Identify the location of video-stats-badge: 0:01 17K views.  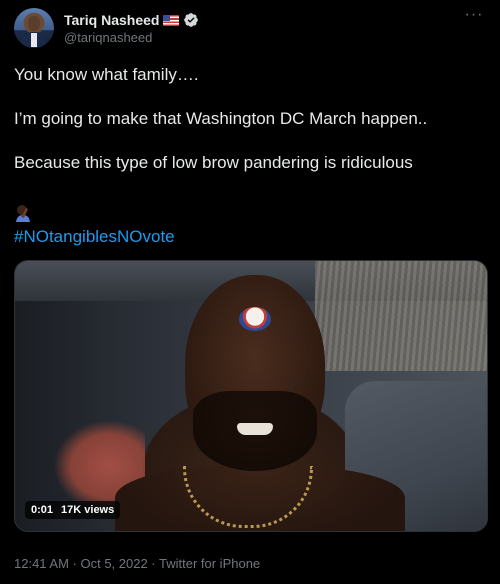
(73, 510).